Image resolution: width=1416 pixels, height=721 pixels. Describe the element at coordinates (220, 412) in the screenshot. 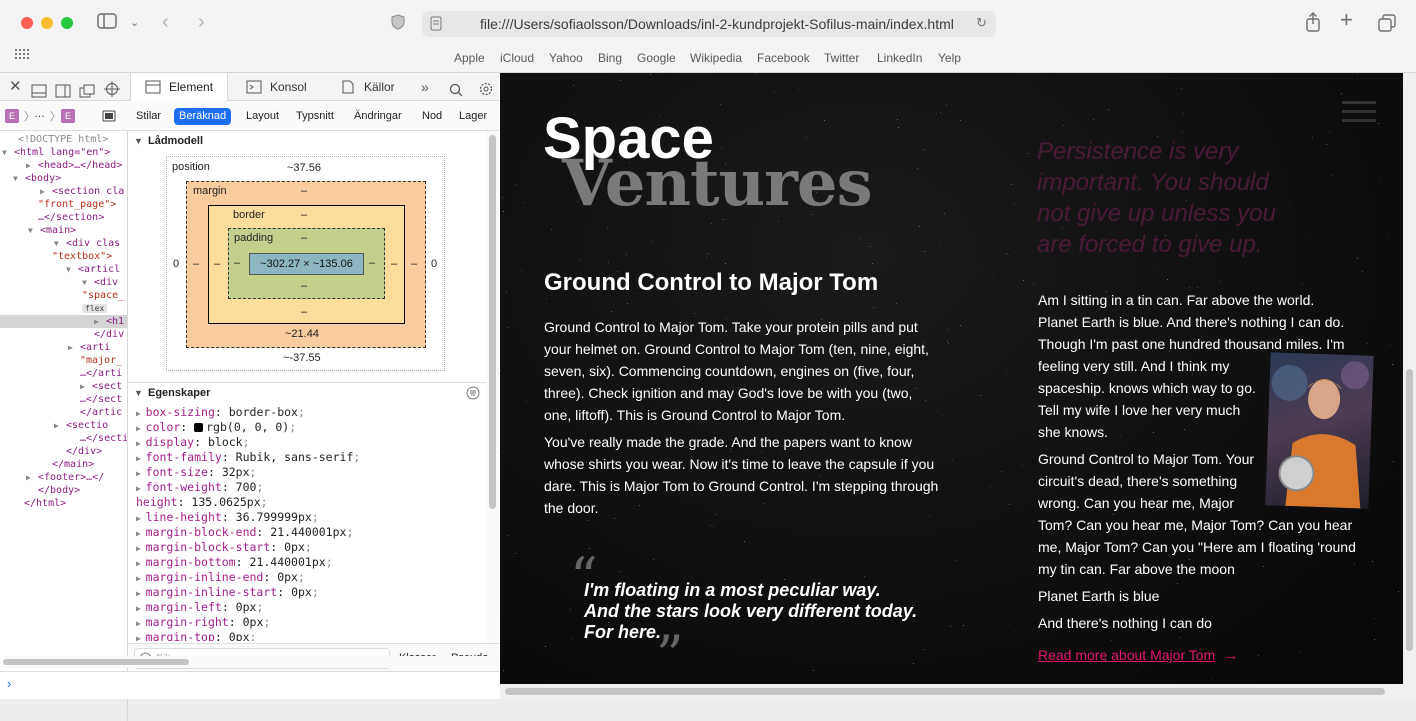

I see `computed-property-row: ▶ box-sizing: border-box;` at that location.